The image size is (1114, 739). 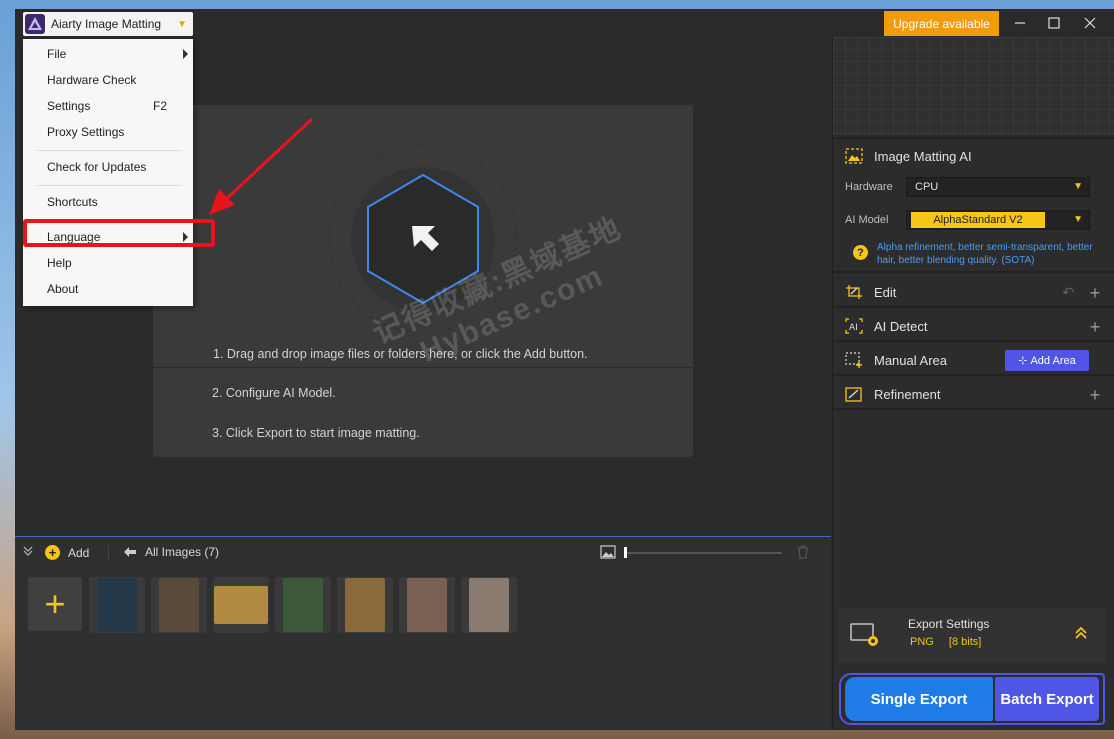 What do you see at coordinates (108, 263) in the screenshot?
I see `menu-item-help: Help` at bounding box center [108, 263].